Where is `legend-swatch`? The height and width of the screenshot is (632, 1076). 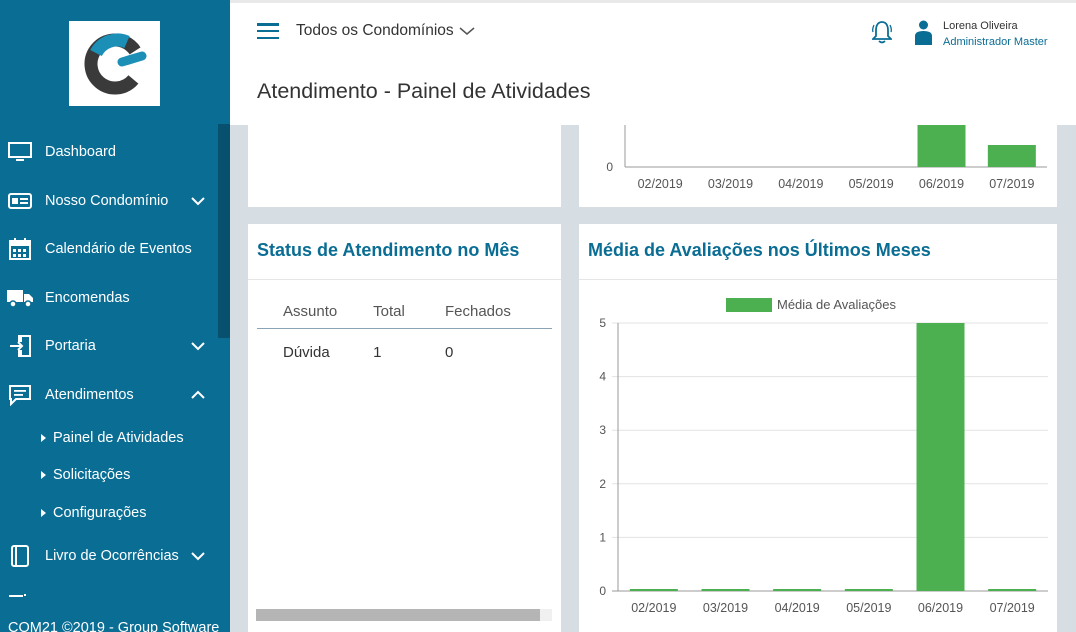
legend-swatch is located at coordinates (749, 305).